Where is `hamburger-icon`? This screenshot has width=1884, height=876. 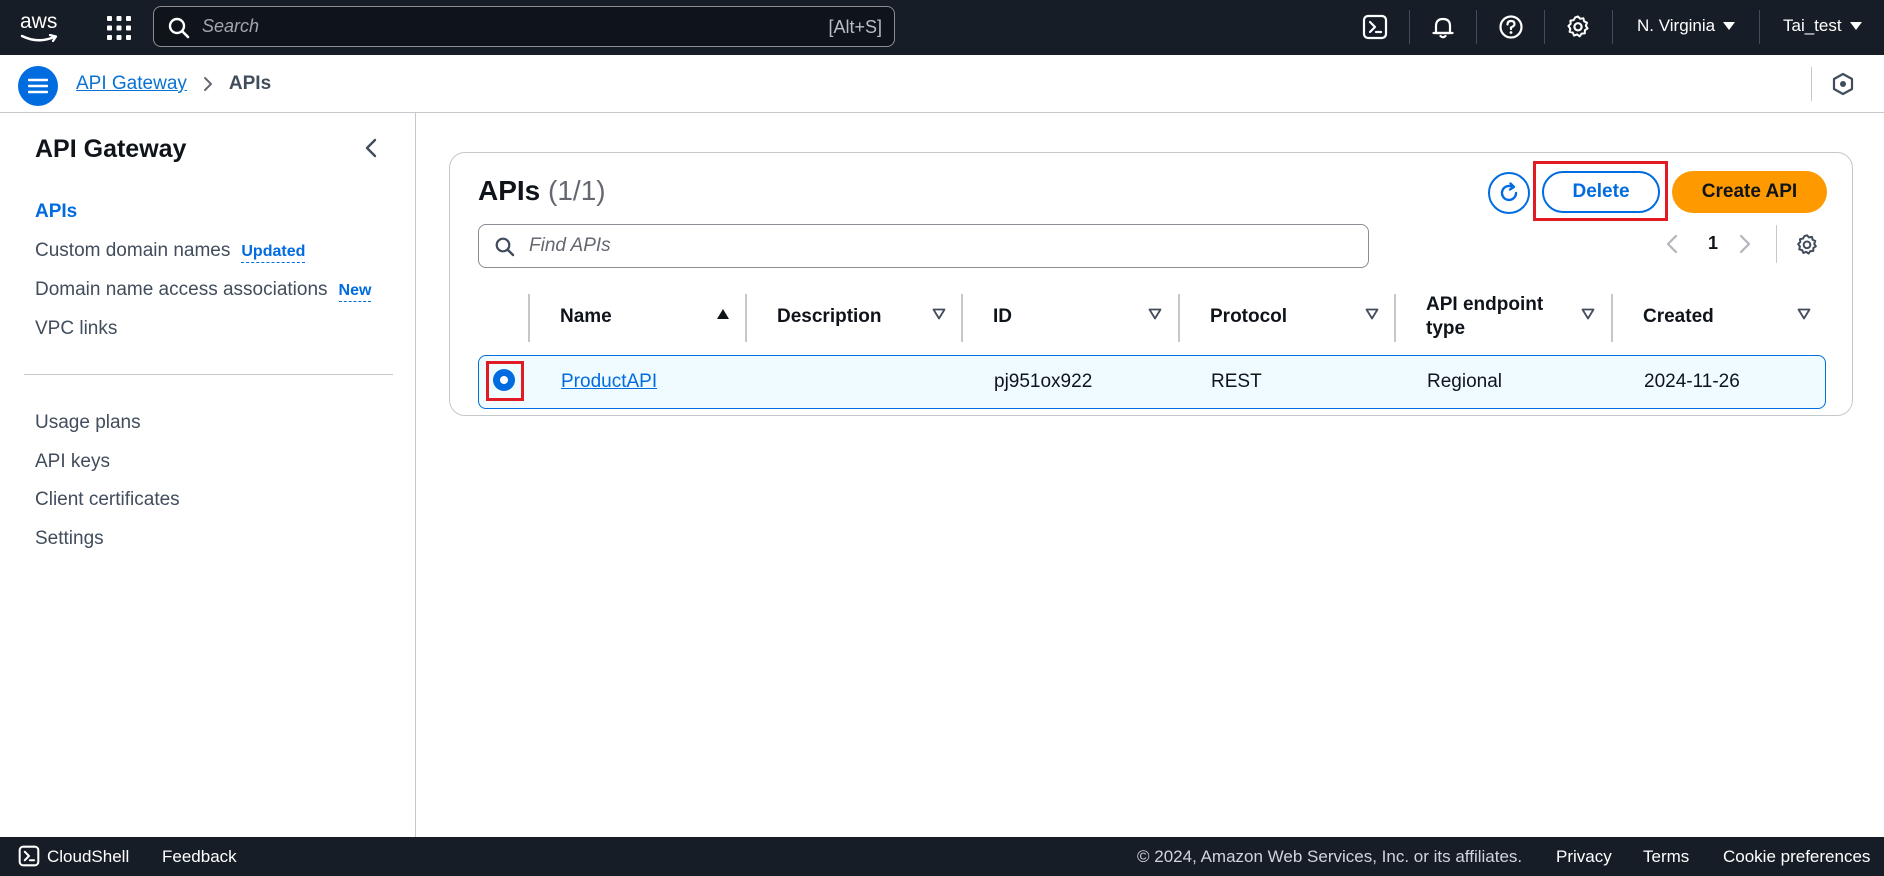
hamburger-icon is located at coordinates (38, 86).